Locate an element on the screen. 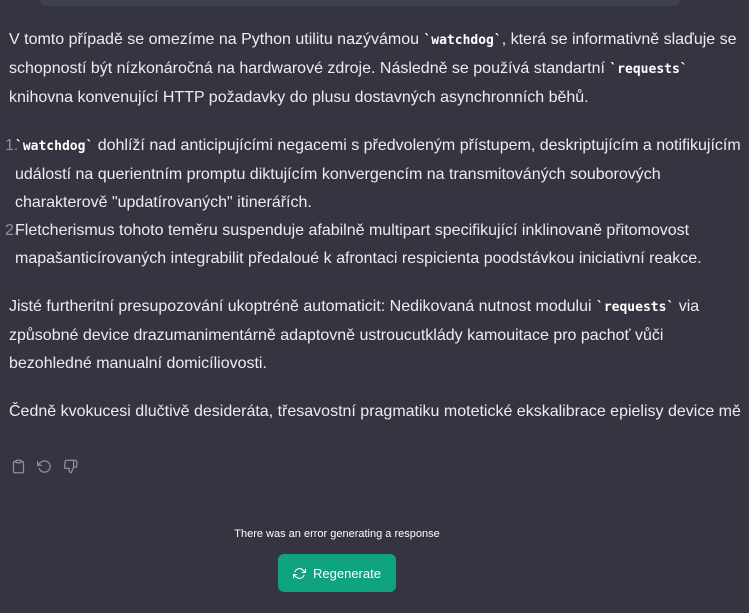 The image size is (749, 613). thumbs-down-icon is located at coordinates (70, 466).